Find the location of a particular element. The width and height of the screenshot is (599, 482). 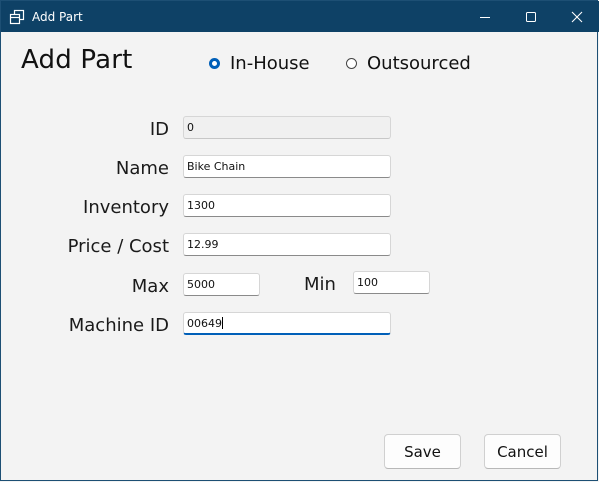

machine-id-label: Machine ID is located at coordinates (118, 325).